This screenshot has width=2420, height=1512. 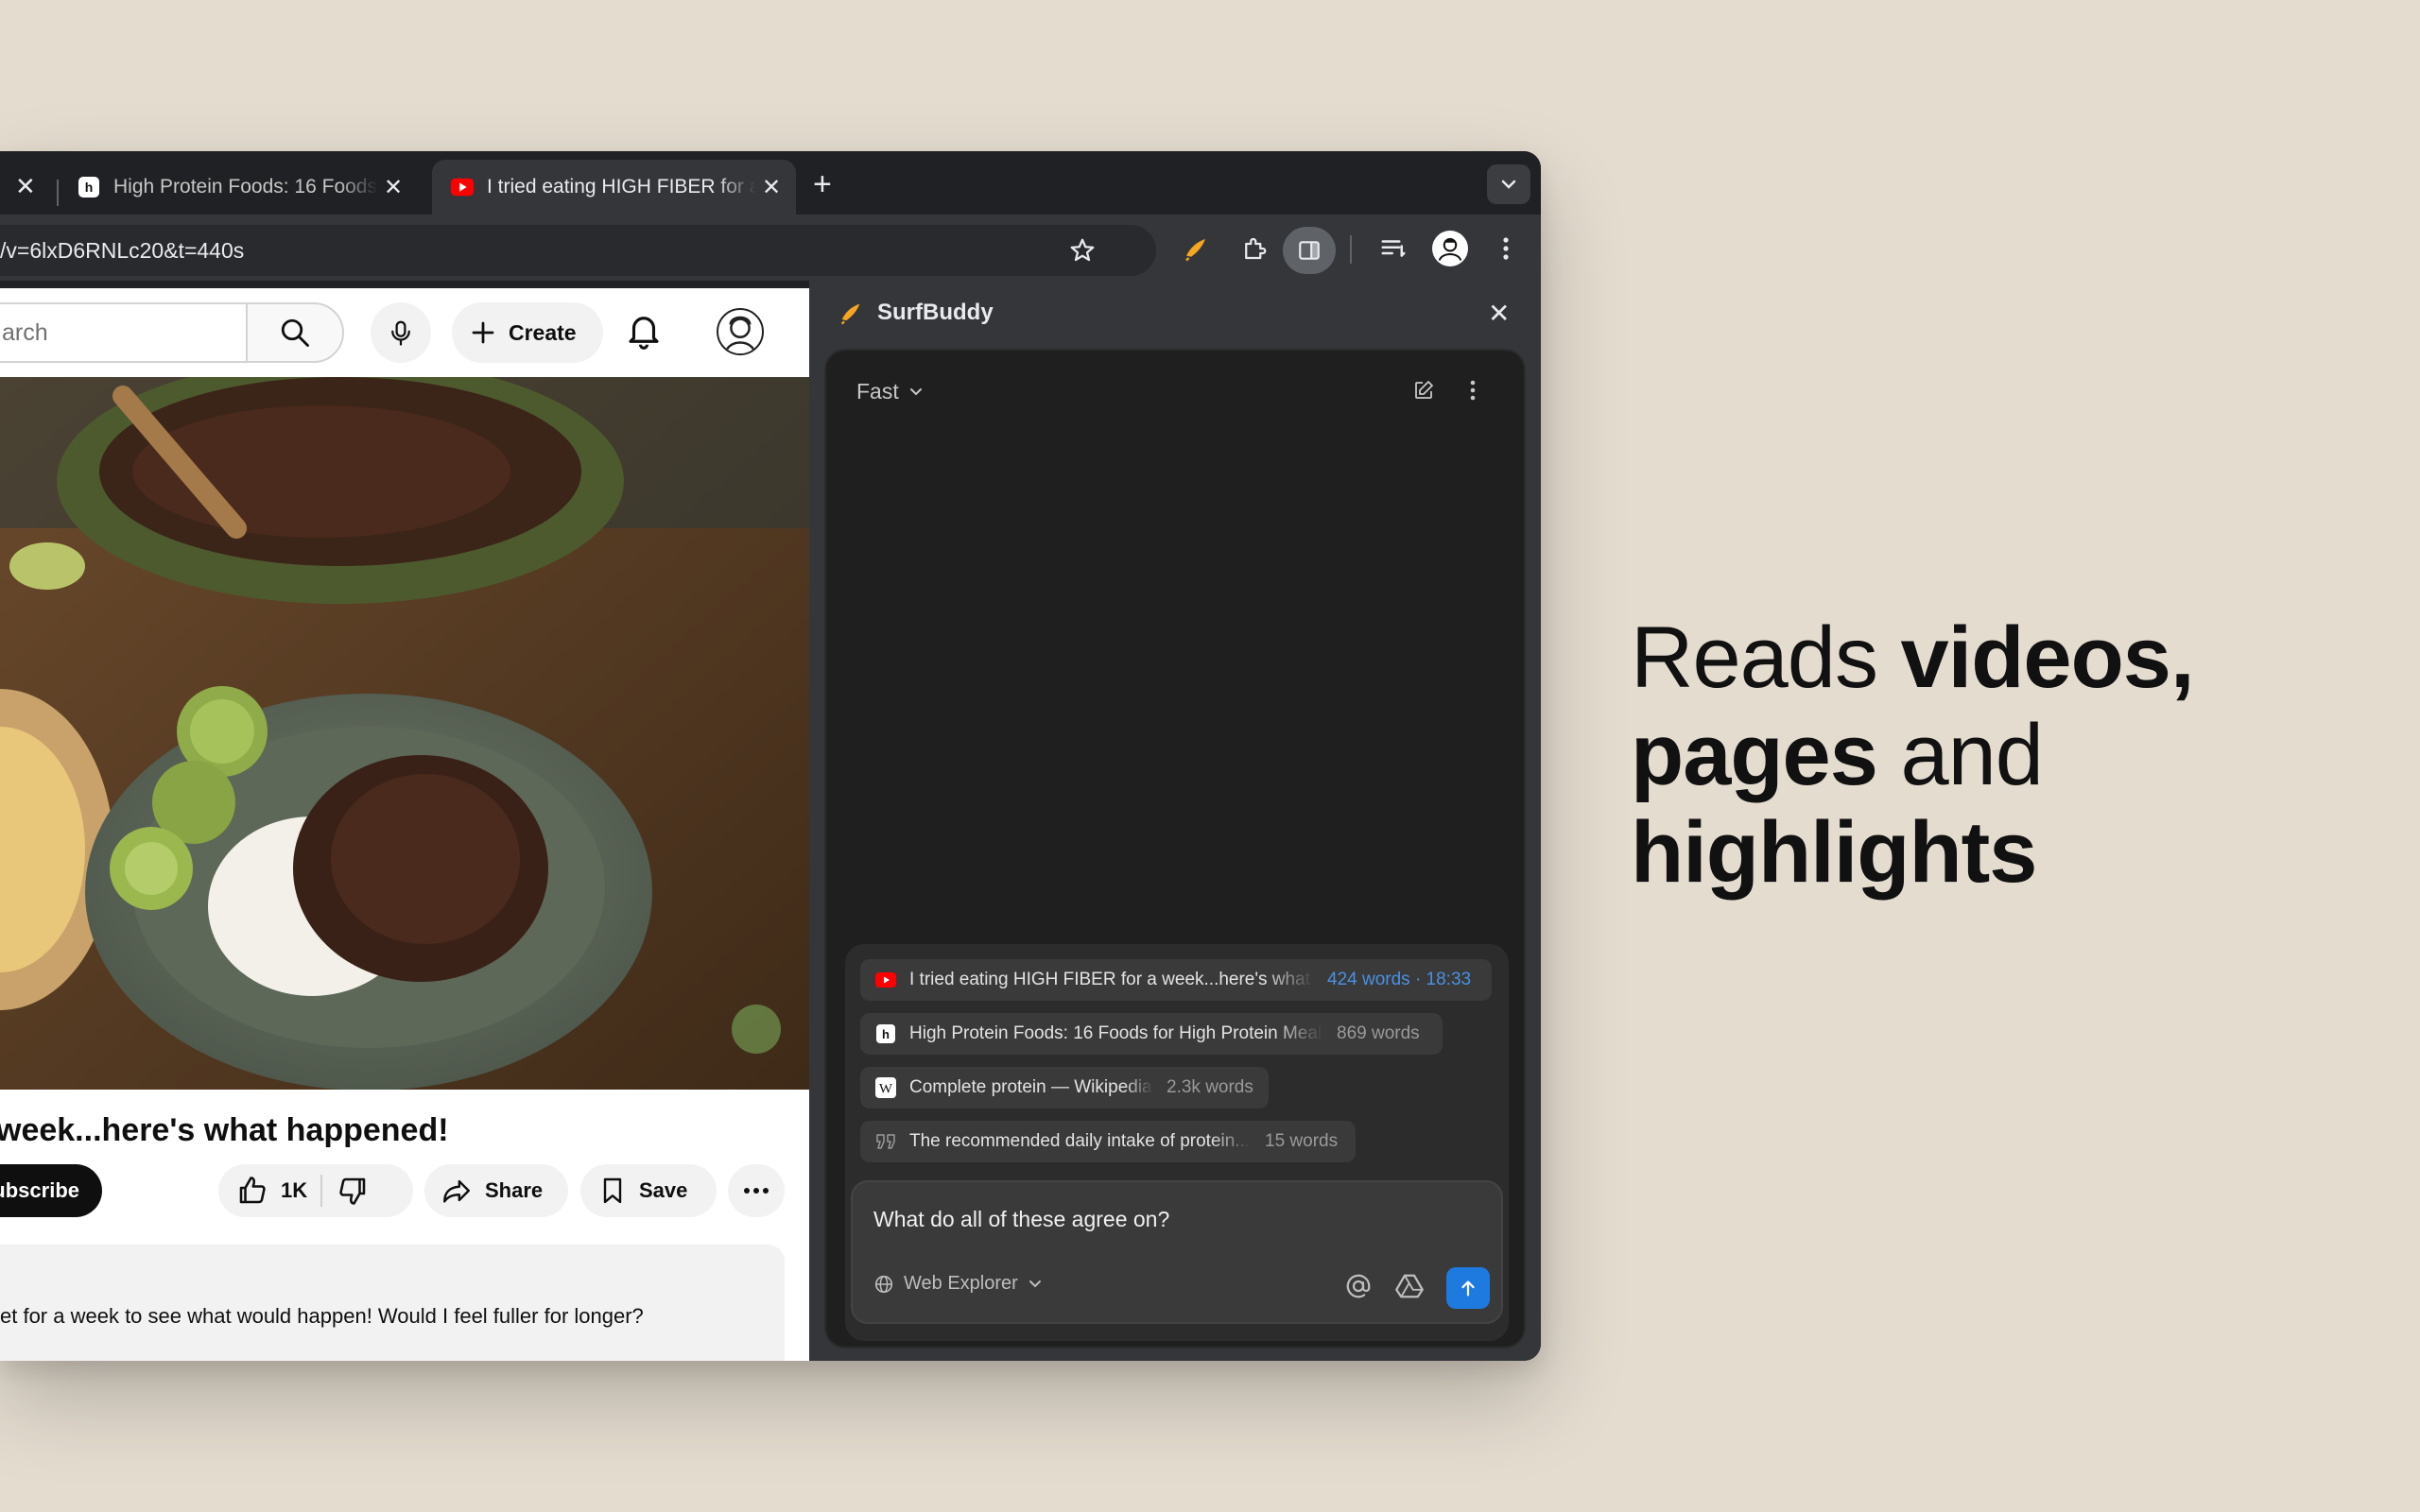 What do you see at coordinates (1082, 252) in the screenshot?
I see `bookmark-star-icon` at bounding box center [1082, 252].